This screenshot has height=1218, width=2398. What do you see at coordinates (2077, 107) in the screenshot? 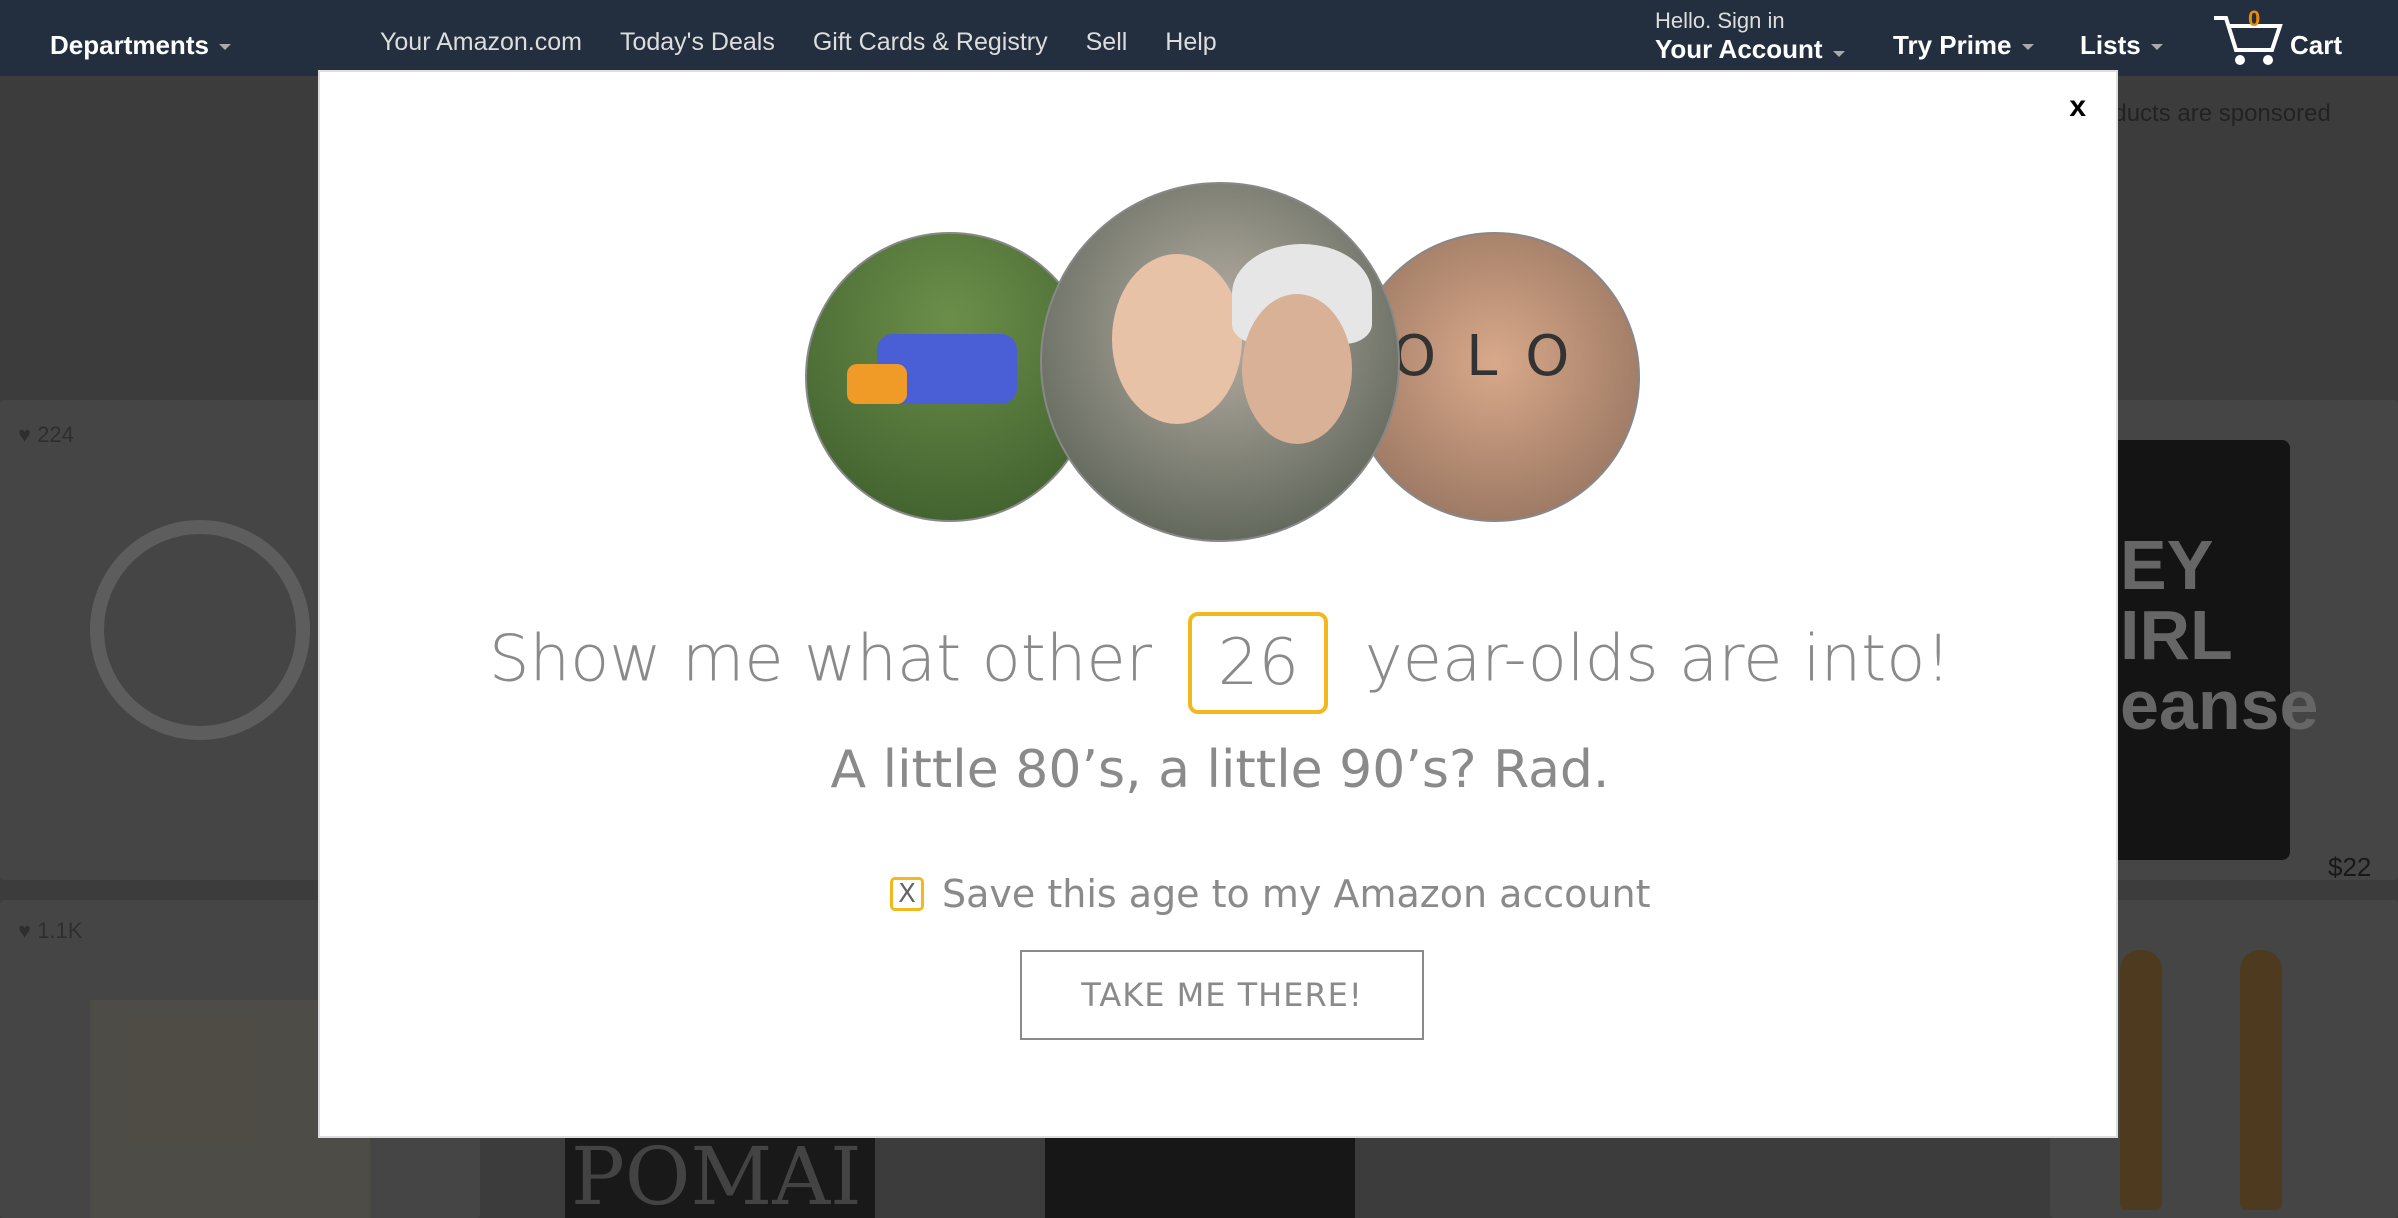
I see `close-icon: x` at bounding box center [2077, 107].